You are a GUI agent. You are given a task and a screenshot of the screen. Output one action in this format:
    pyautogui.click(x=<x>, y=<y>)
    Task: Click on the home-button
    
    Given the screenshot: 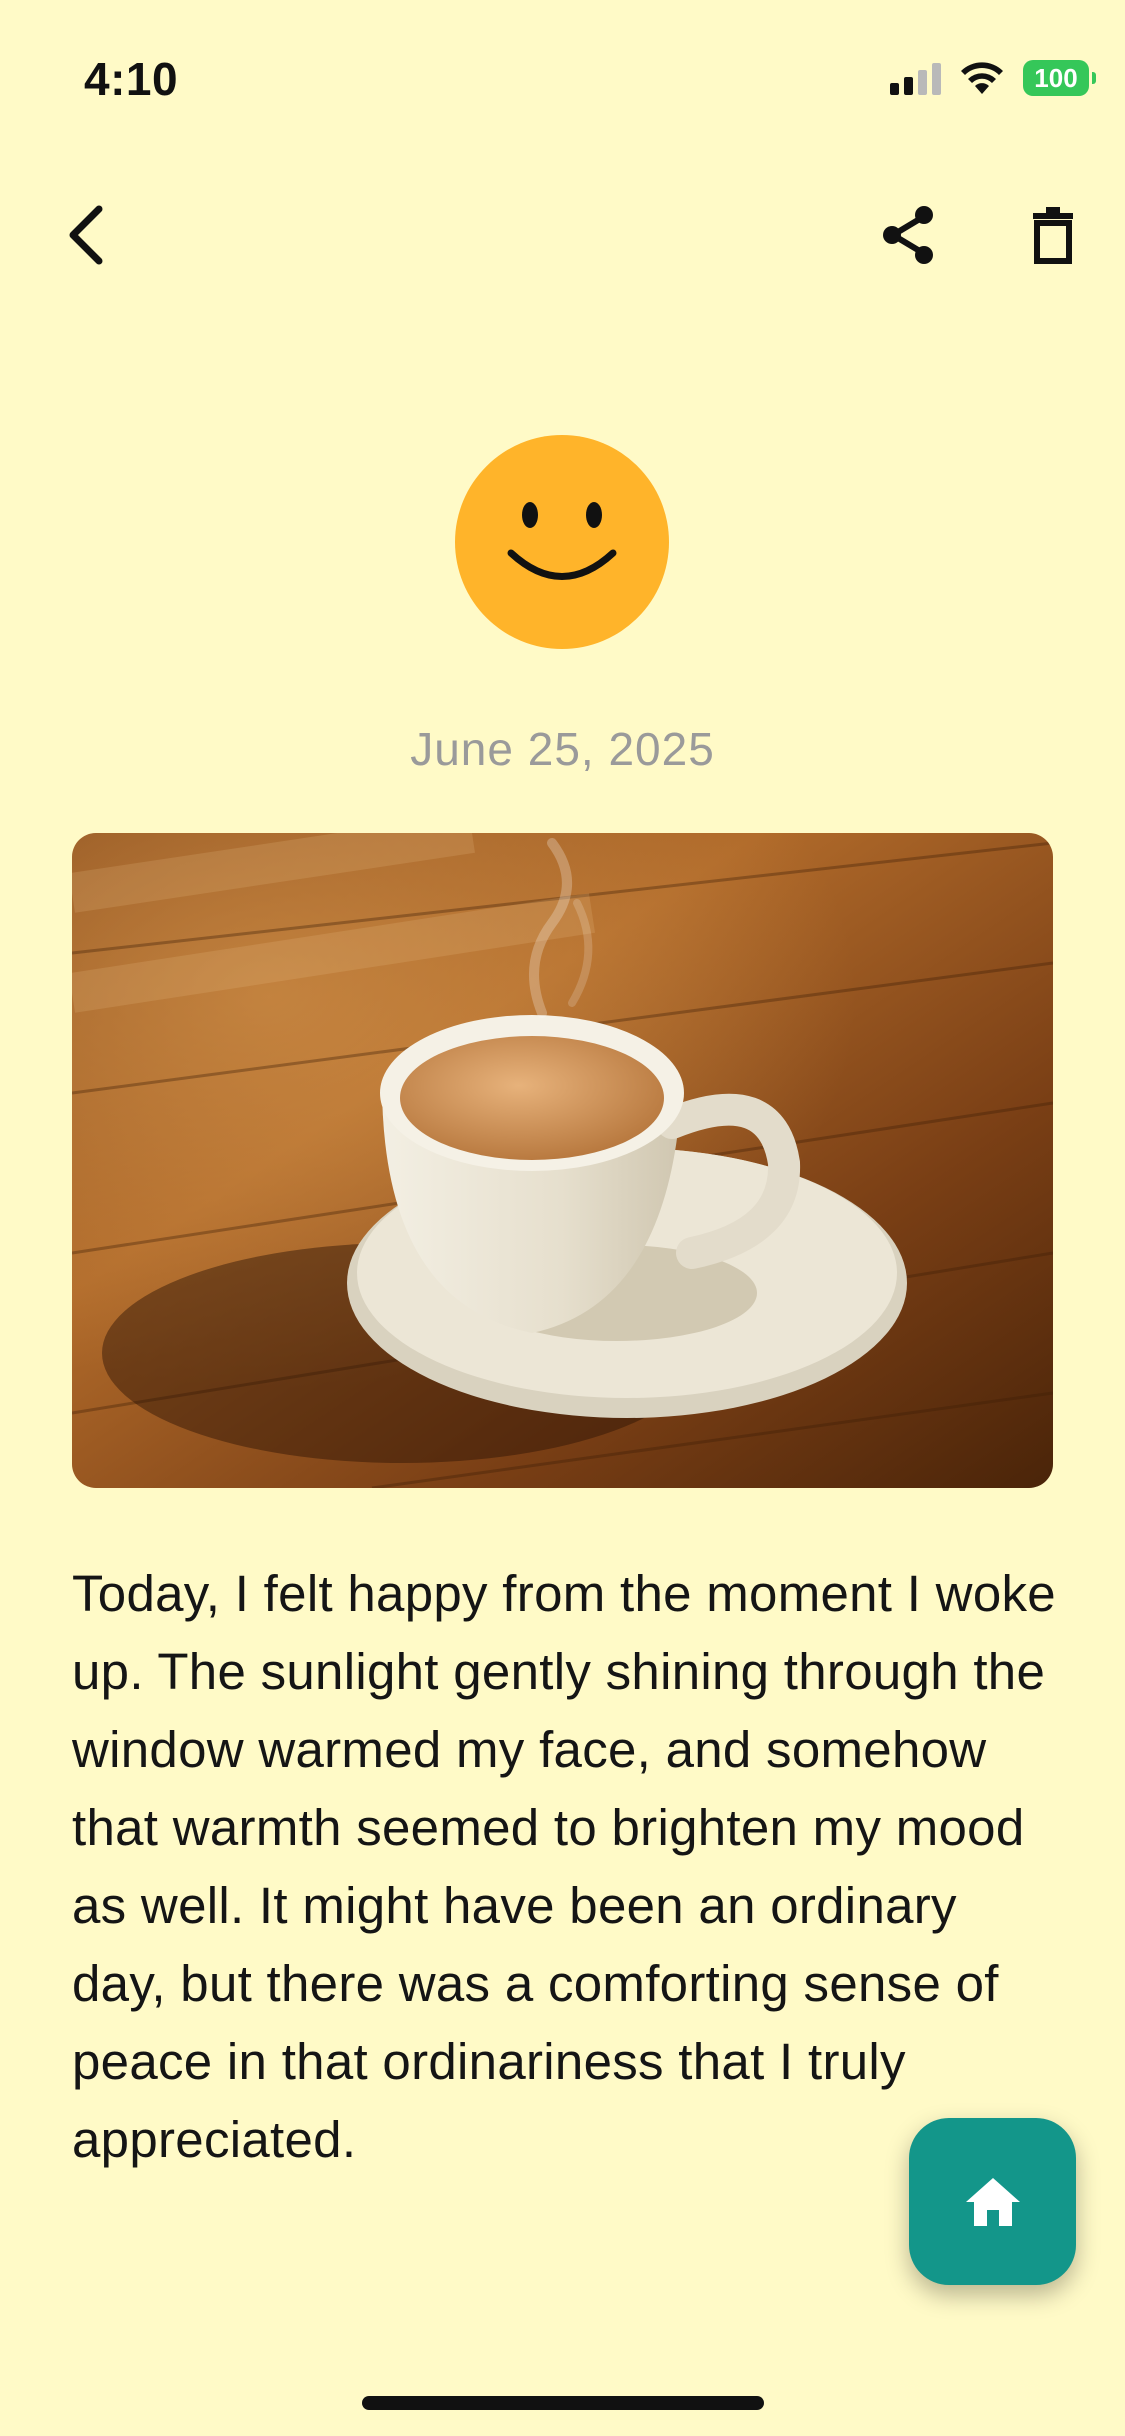 What is the action you would take?
    pyautogui.click(x=992, y=2201)
    